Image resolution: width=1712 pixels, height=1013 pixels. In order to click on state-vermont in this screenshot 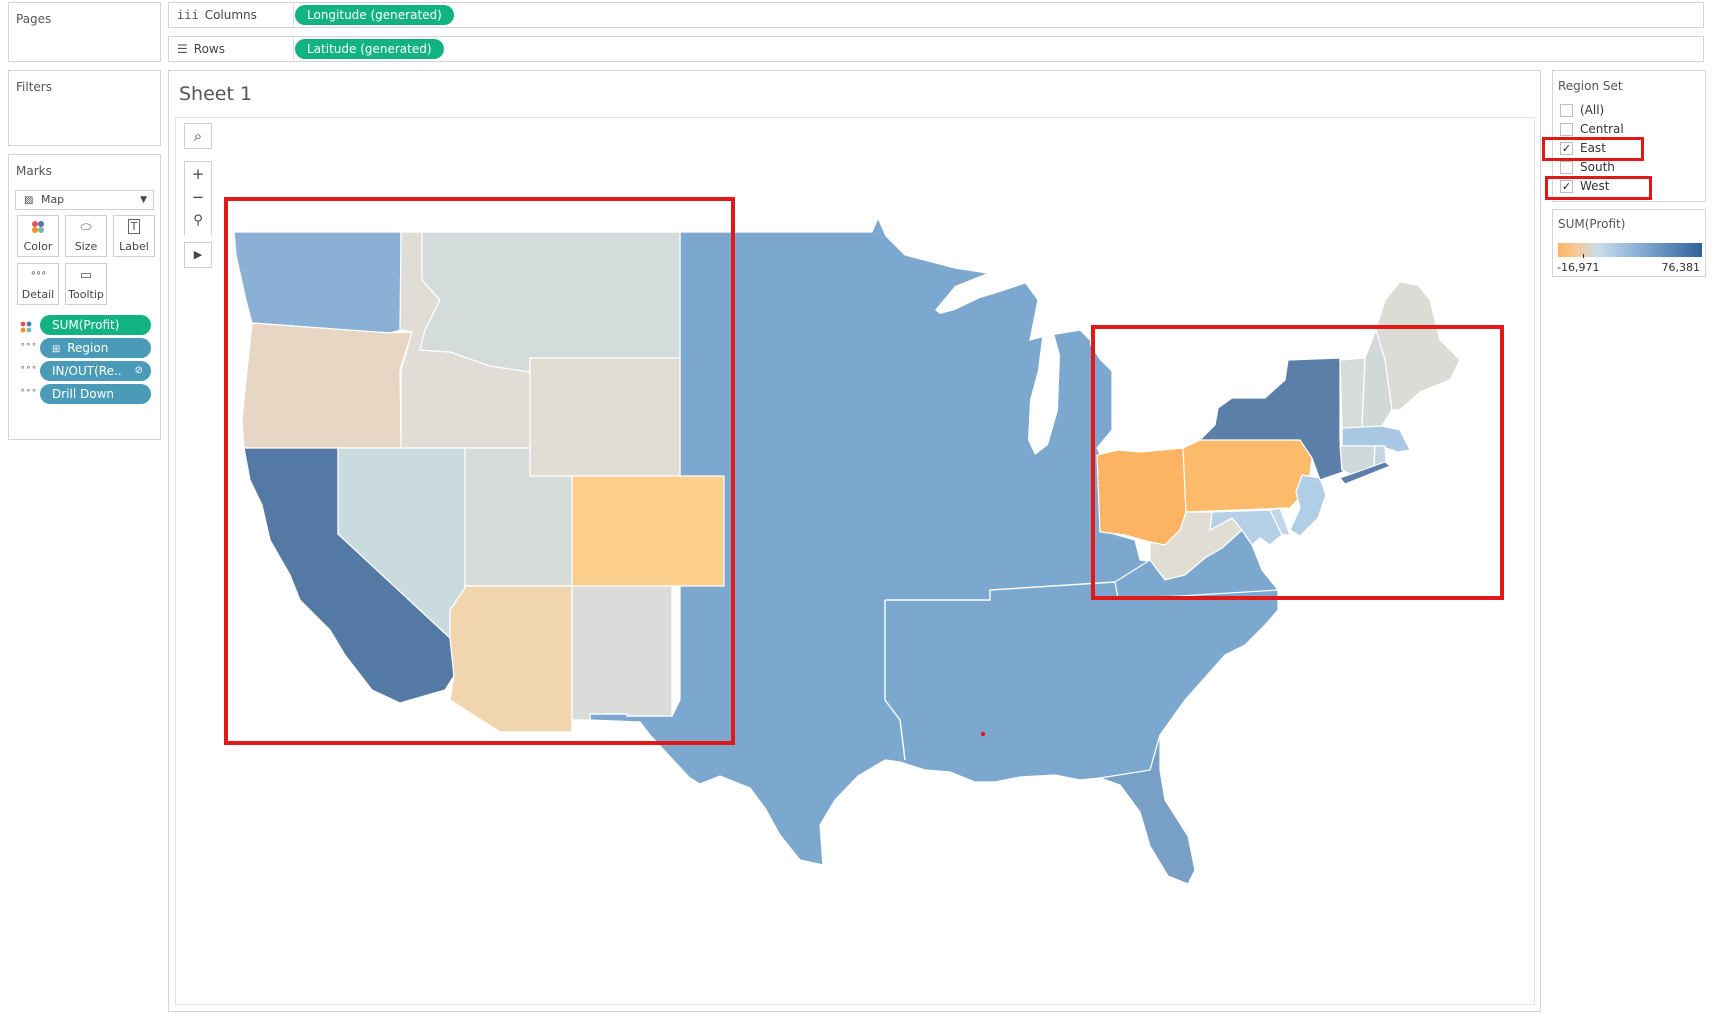, I will do `click(1352, 393)`.